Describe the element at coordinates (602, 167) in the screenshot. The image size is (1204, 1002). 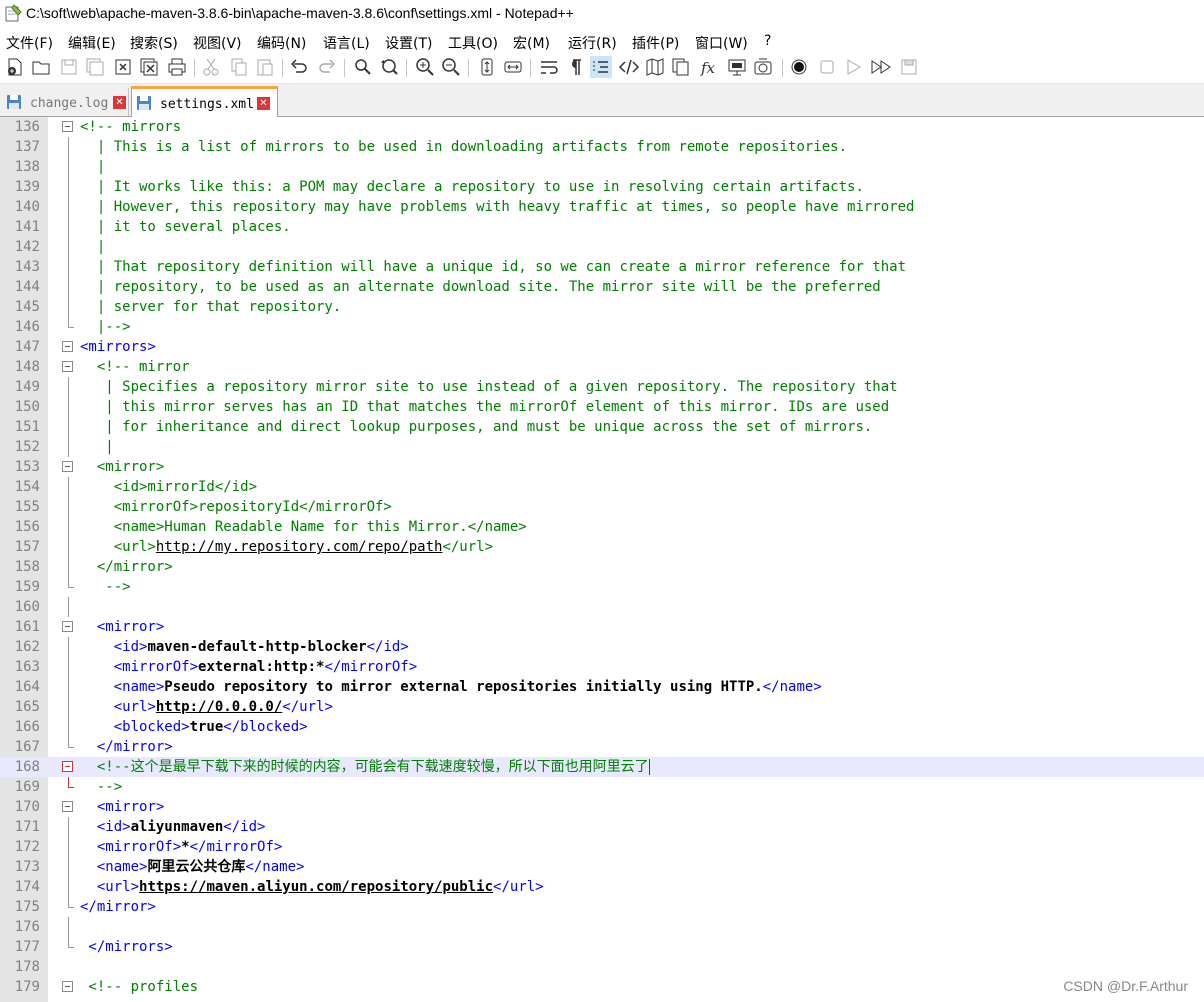
I see `code-line: 138 |` at that location.